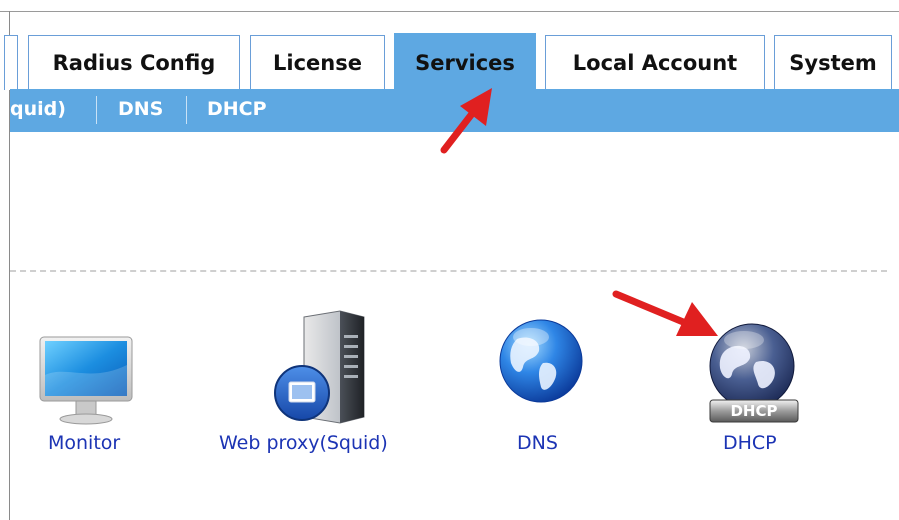 Image resolution: width=899 pixels, height=520 pixels. I want to click on dhcp-badge-label: DHCP, so click(754, 411).